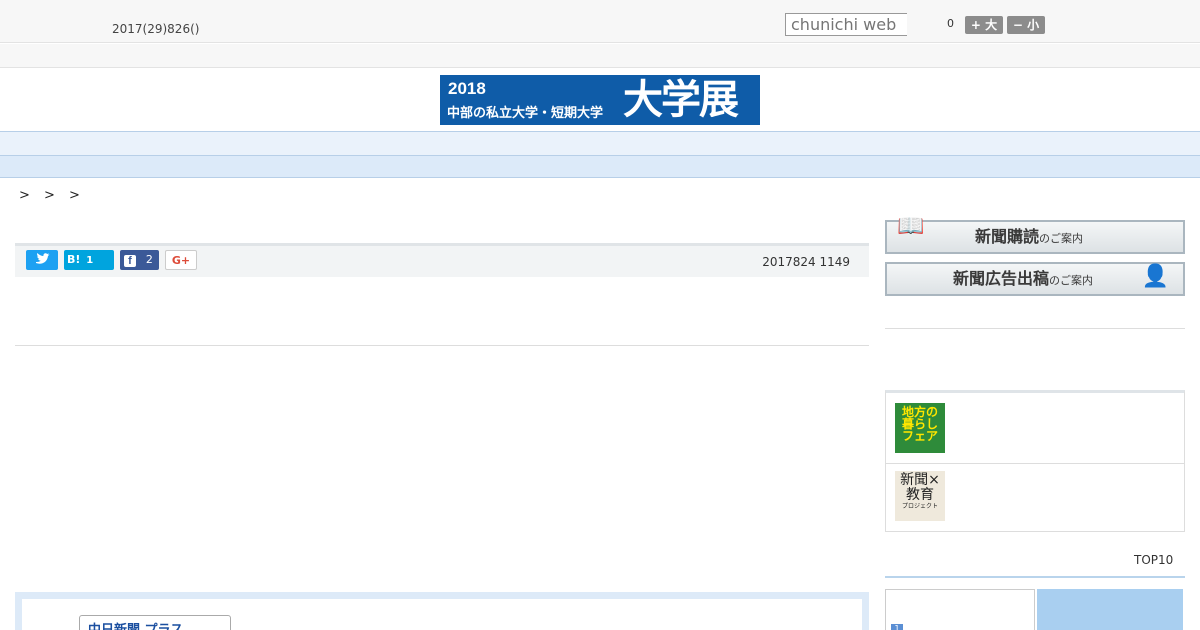  What do you see at coordinates (1154, 560) in the screenshot?
I see `ranking-heading: TOP10` at bounding box center [1154, 560].